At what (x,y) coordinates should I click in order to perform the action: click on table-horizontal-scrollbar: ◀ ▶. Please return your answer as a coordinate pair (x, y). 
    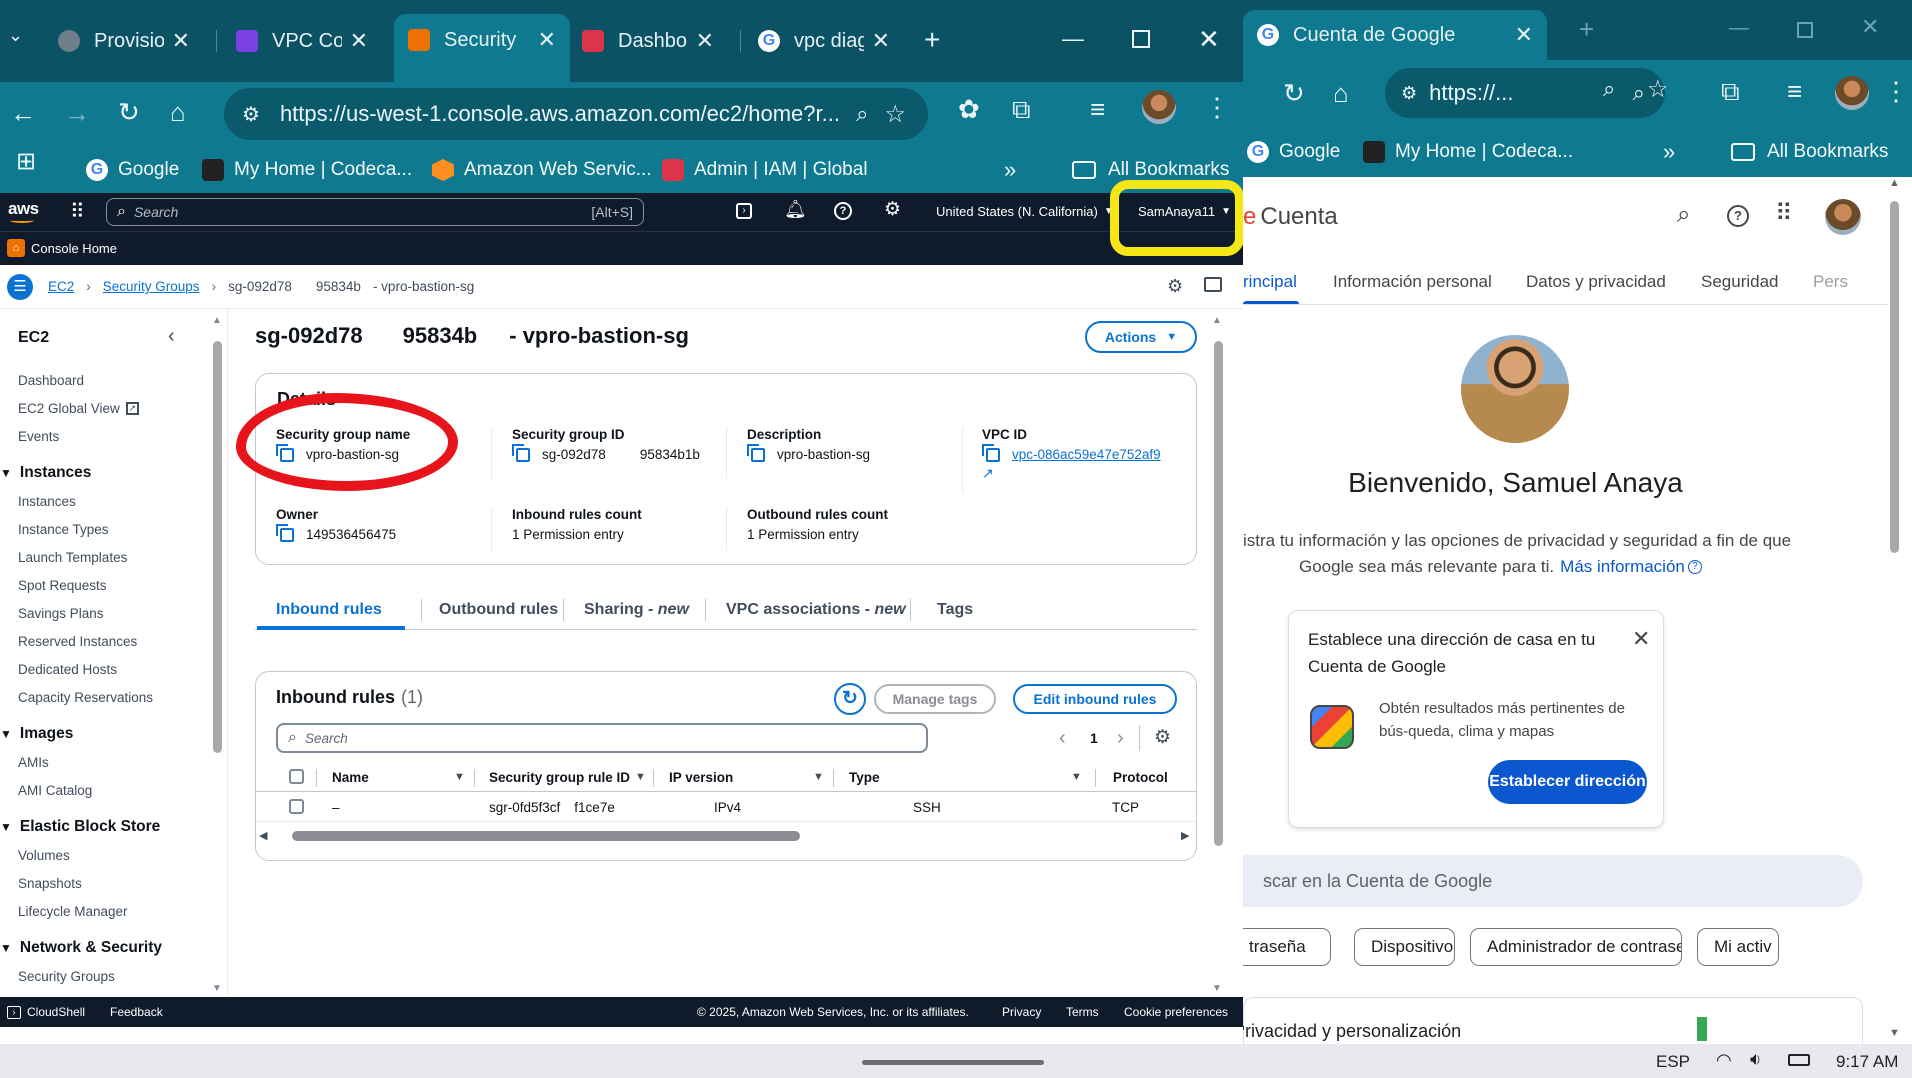
    Looking at the image, I should click on (726, 836).